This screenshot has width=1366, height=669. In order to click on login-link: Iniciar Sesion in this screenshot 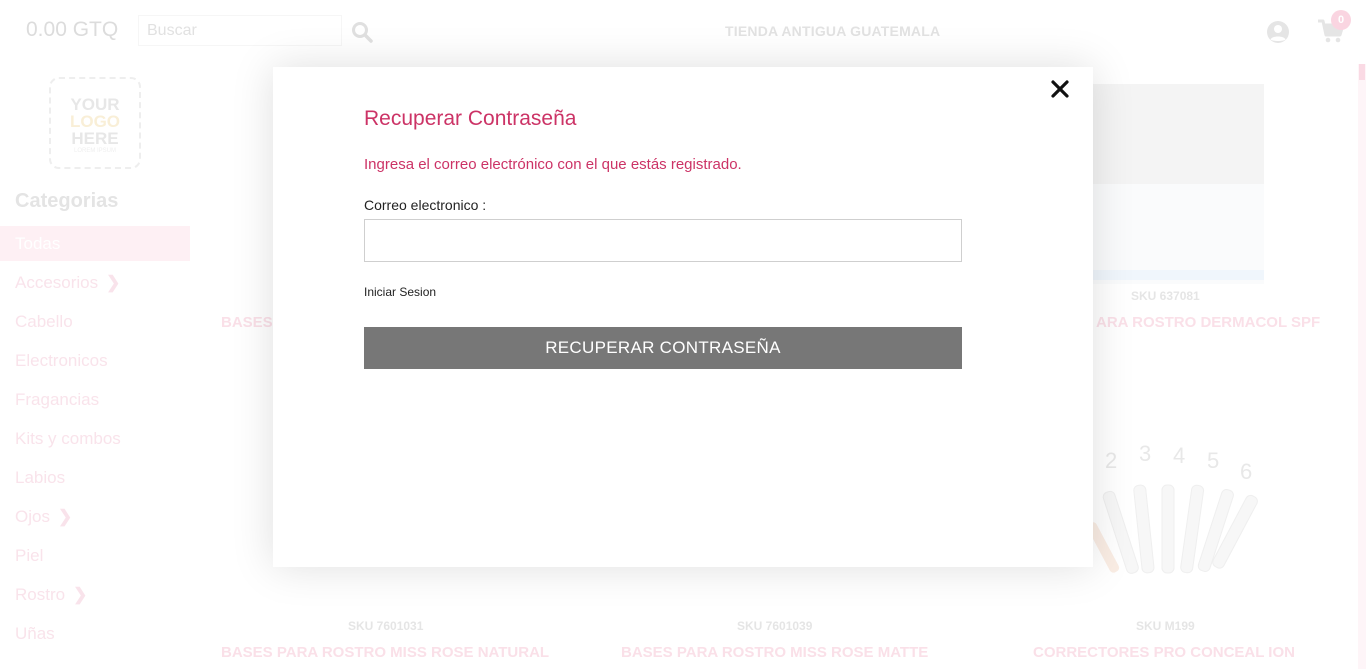, I will do `click(400, 292)`.